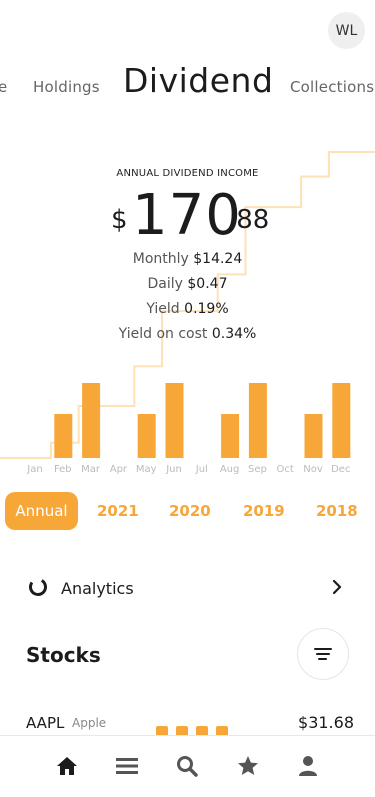 This screenshot has width=375, height=797. Describe the element at coordinates (165, 284) in the screenshot. I see `stat-label: Daily` at that location.